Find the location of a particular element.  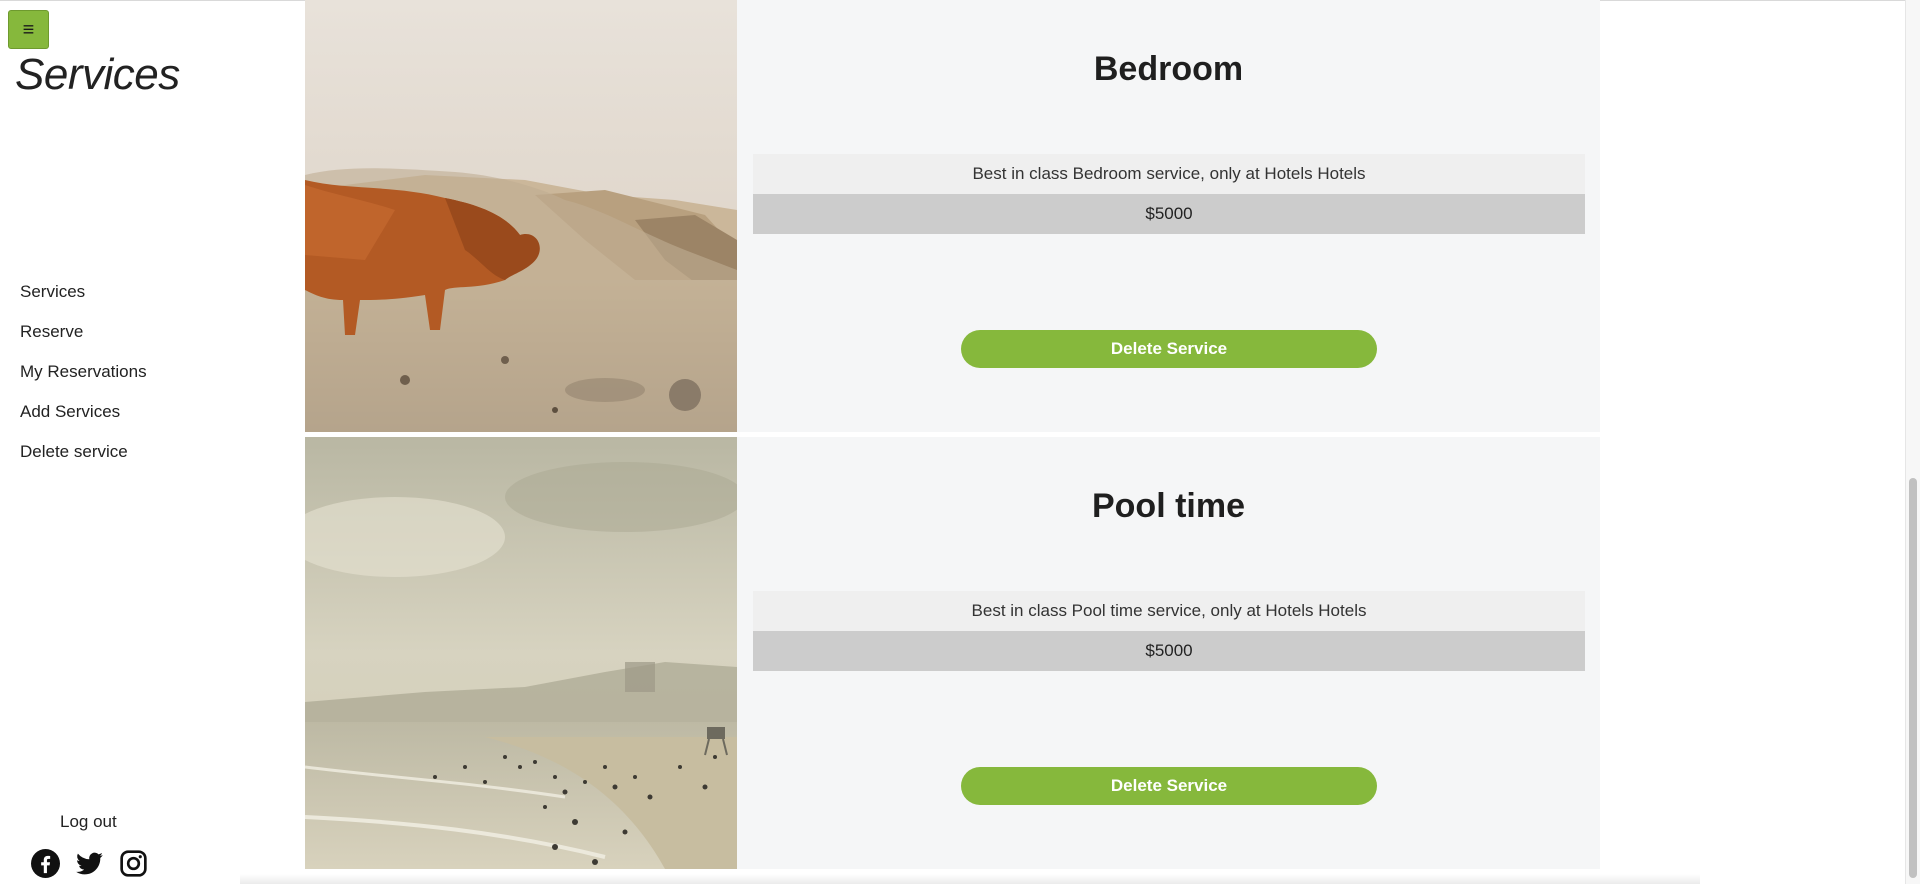

facebook-icon is located at coordinates (45, 863).